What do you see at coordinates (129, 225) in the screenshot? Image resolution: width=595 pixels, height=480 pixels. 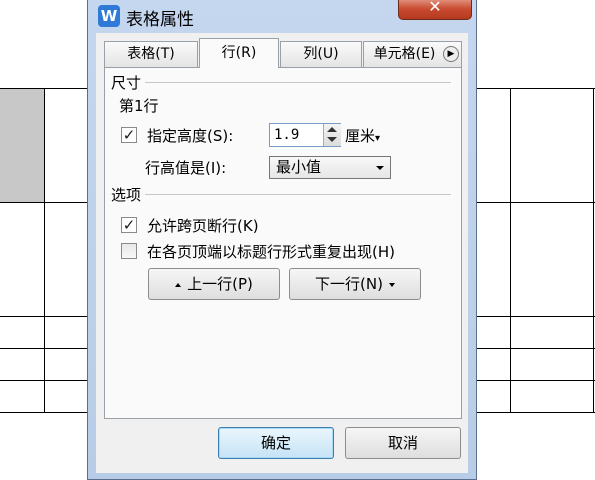 I see `allow-row-break-checkbox: ✓` at bounding box center [129, 225].